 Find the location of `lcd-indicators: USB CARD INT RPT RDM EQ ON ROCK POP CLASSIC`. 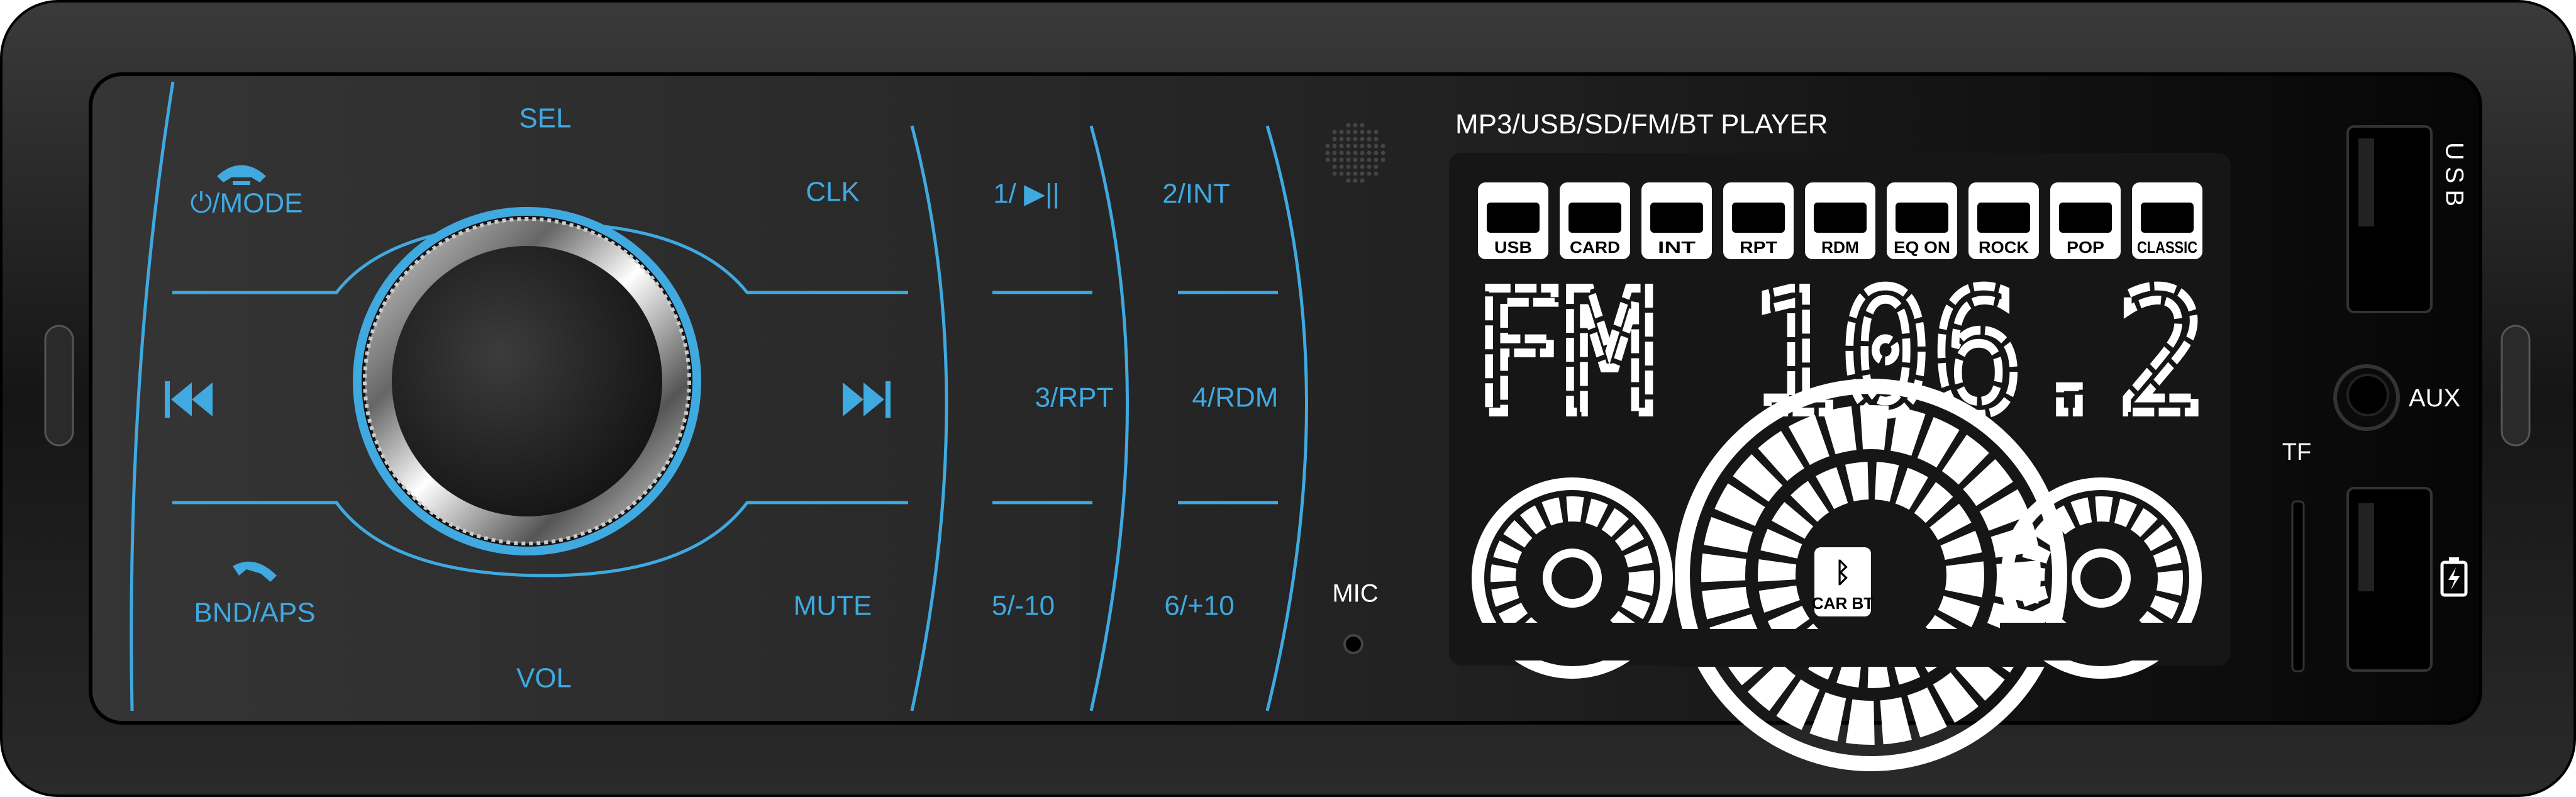

lcd-indicators: USB CARD INT RPT RDM EQ ON ROCK POP CLASSIC is located at coordinates (1840, 220).